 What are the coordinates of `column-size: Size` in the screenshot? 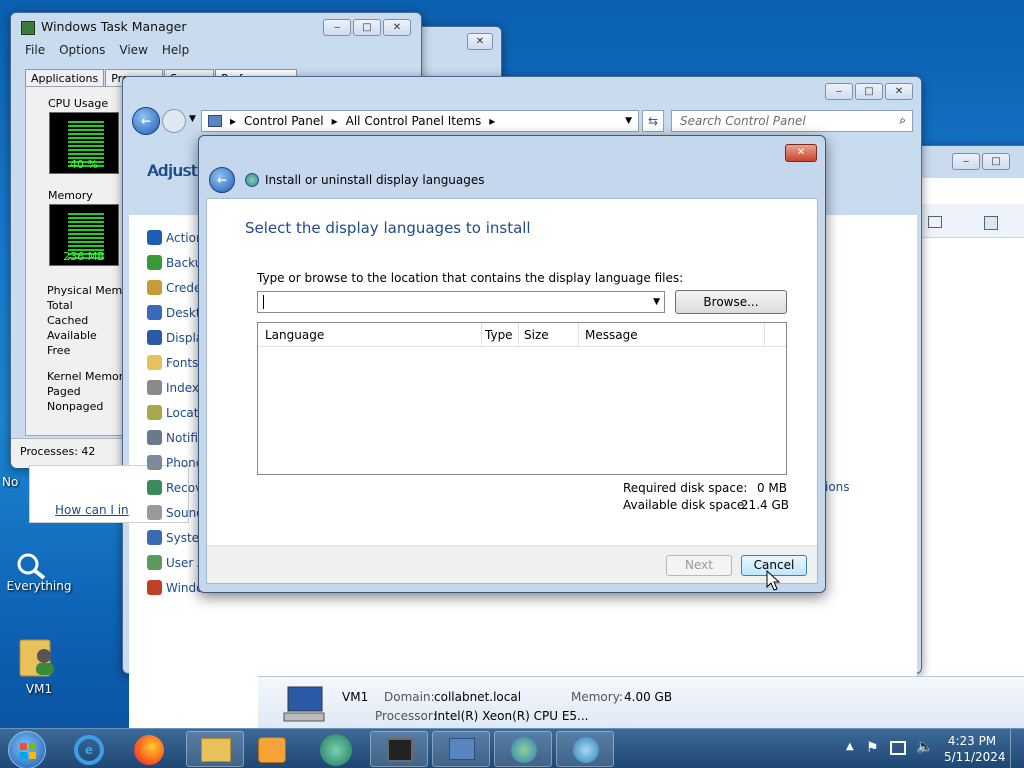 It's located at (536, 335).